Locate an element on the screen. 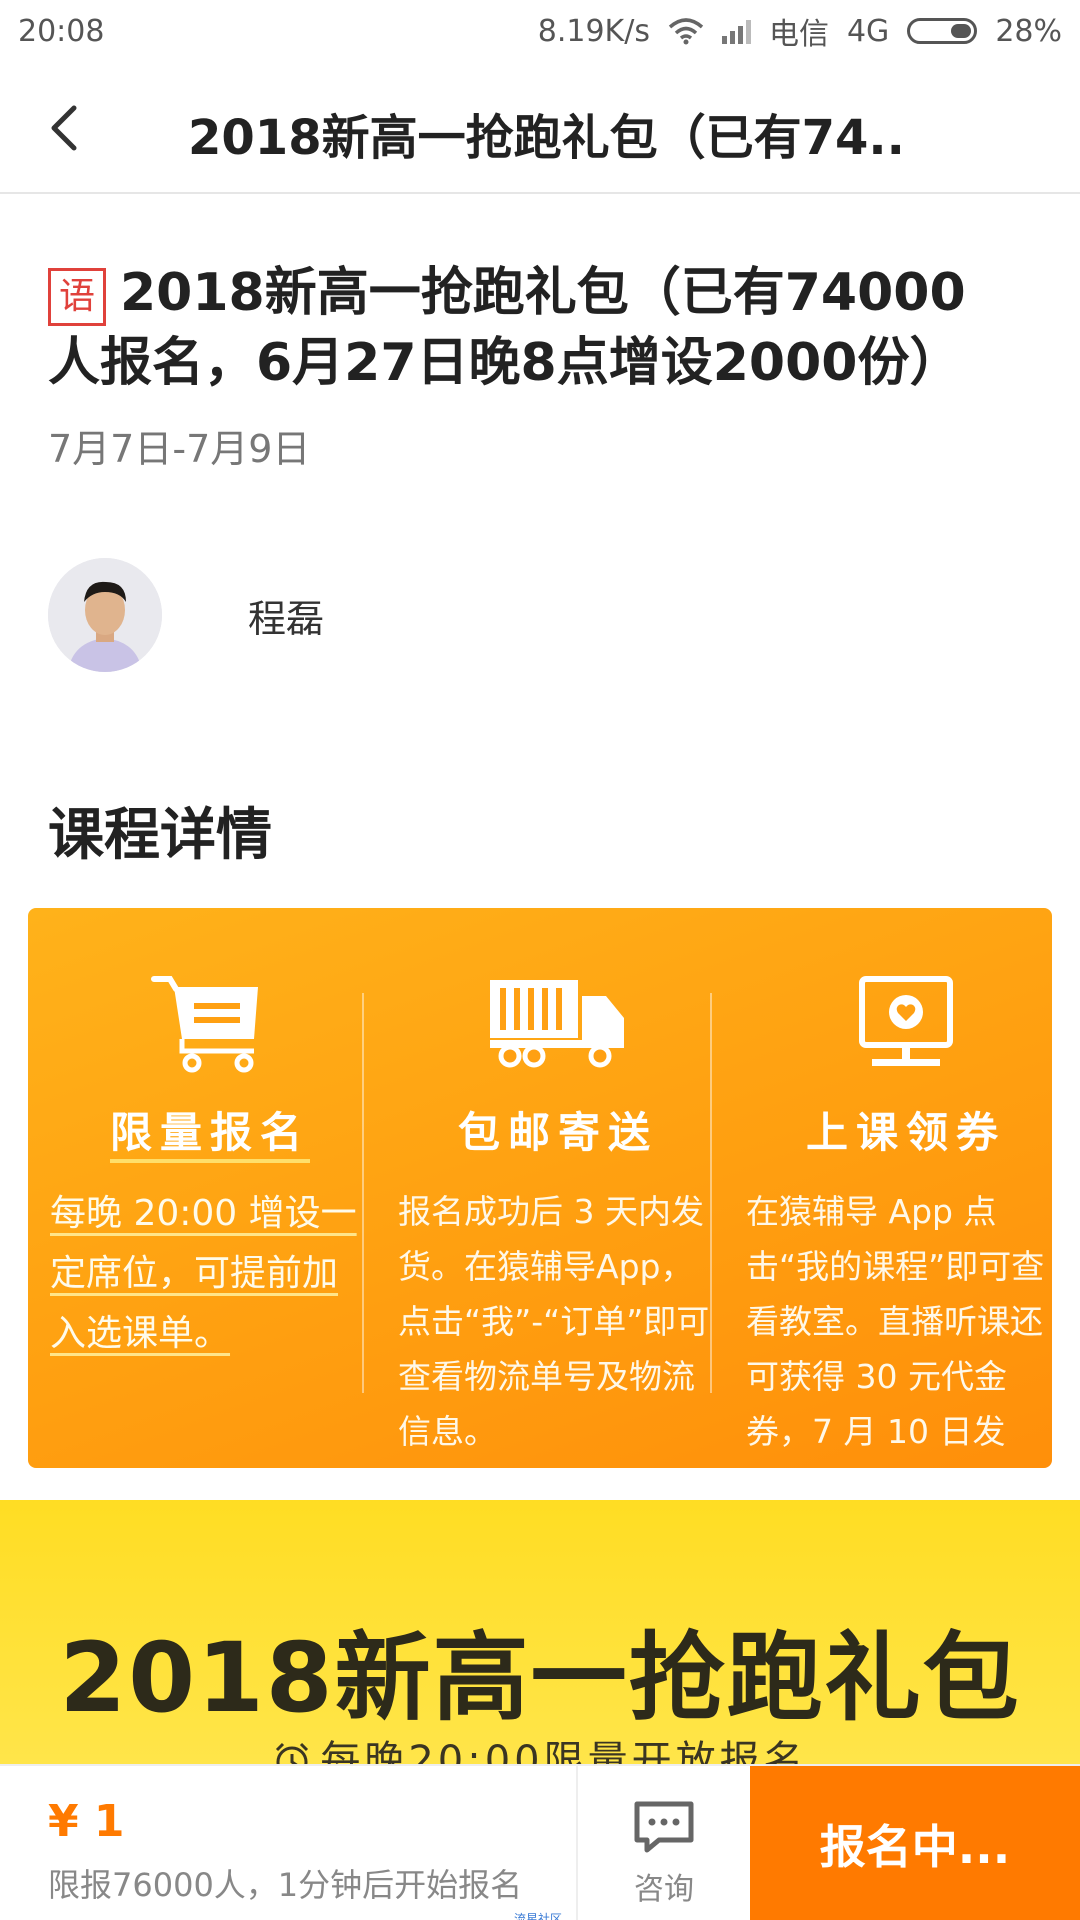 This screenshot has height=1920, width=1080. watermark: 流星社区 is located at coordinates (538, 1916).